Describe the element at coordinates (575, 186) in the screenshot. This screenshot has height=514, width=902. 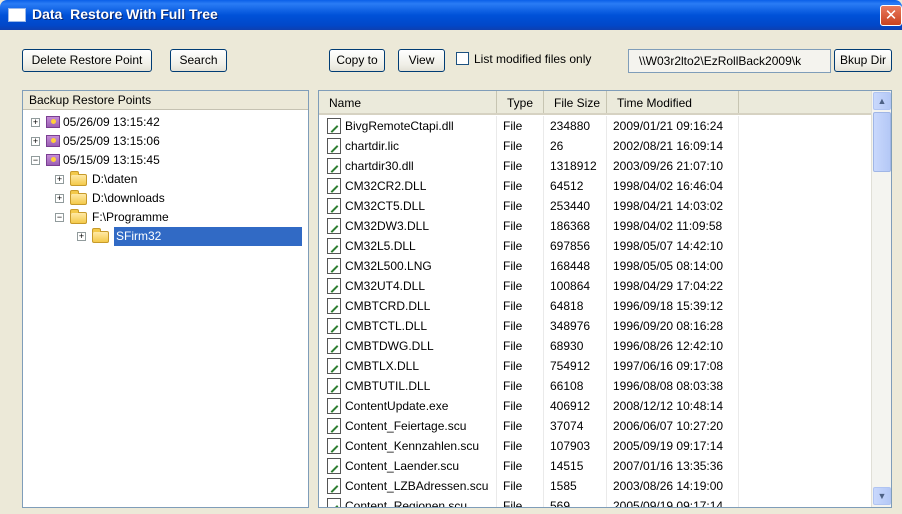
I see `file-size: 64512` at that location.